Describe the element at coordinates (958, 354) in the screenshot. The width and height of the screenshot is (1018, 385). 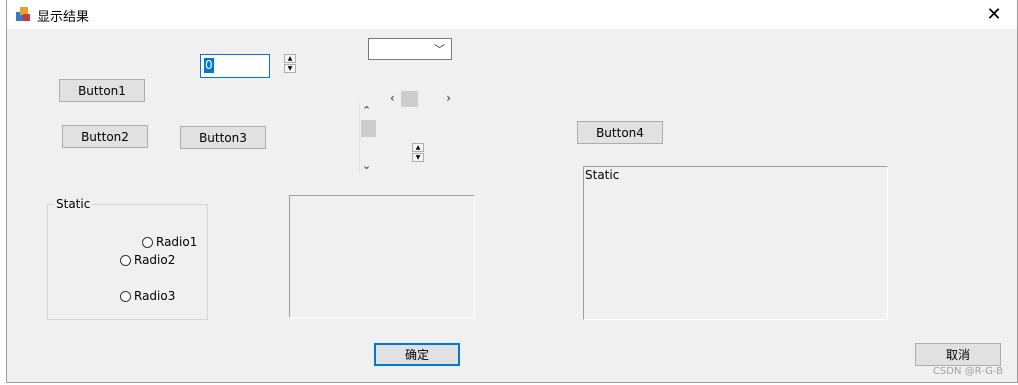
I see `cancel-button: 取消` at that location.